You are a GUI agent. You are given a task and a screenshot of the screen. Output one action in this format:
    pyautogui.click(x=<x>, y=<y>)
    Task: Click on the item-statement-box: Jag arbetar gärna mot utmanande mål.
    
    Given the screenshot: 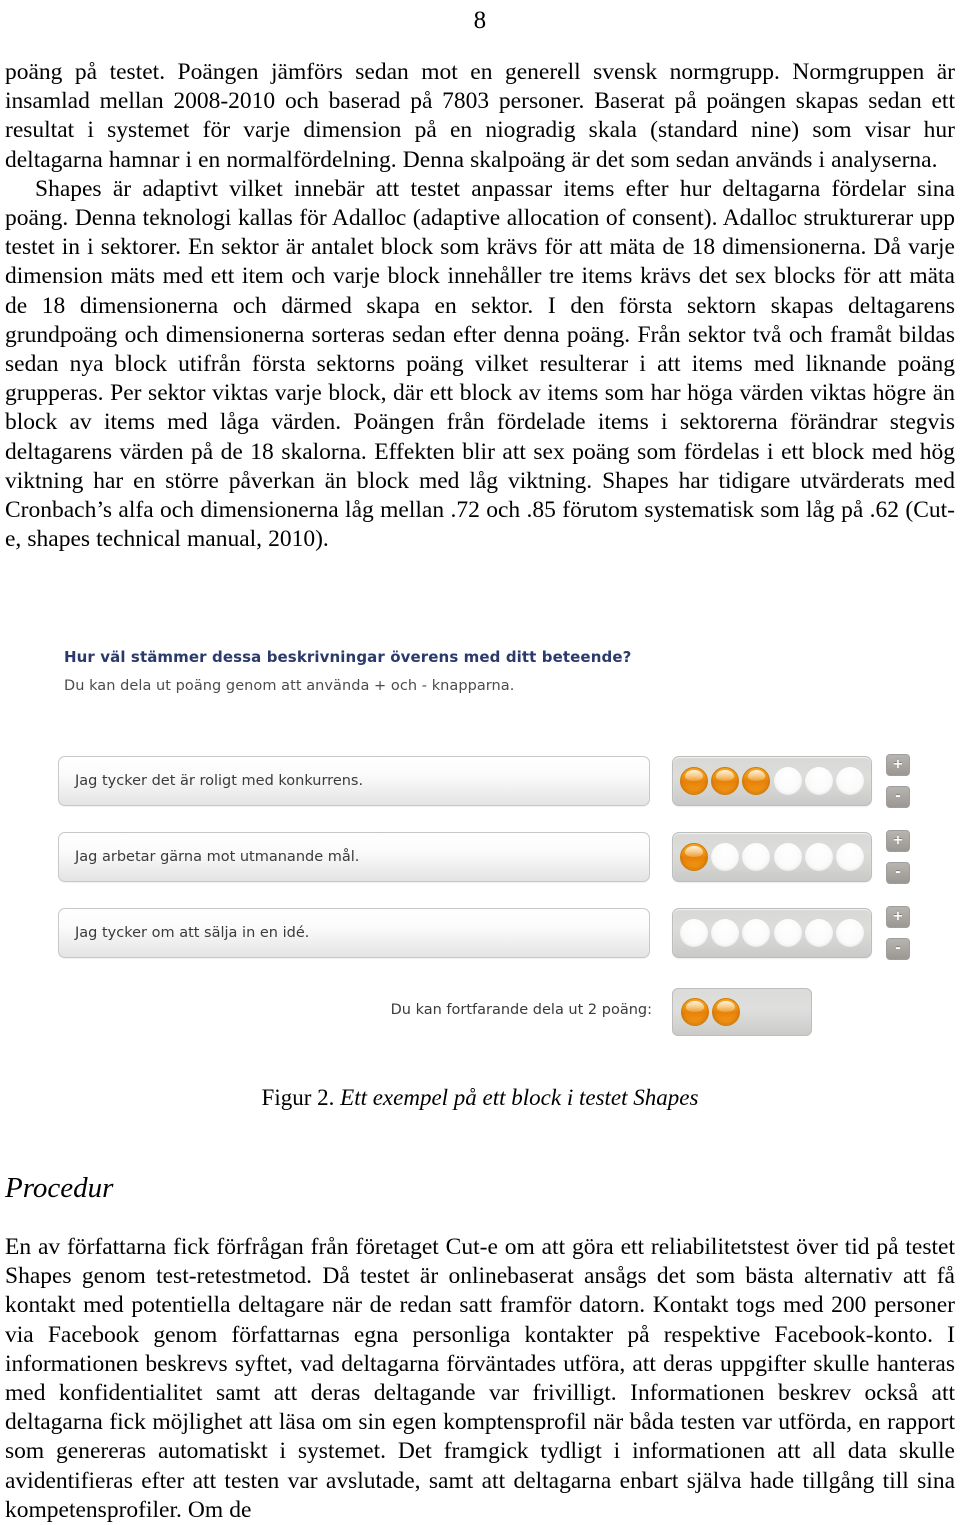 What is the action you would take?
    pyautogui.click(x=354, y=857)
    